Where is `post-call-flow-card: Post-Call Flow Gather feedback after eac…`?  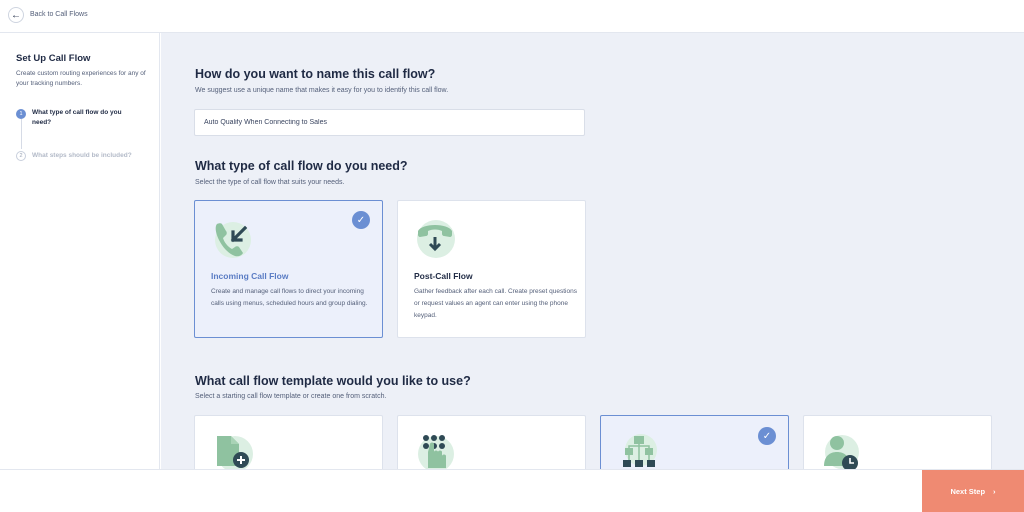
post-call-flow-card: Post-Call Flow Gather feedback after eac… is located at coordinates (491, 269).